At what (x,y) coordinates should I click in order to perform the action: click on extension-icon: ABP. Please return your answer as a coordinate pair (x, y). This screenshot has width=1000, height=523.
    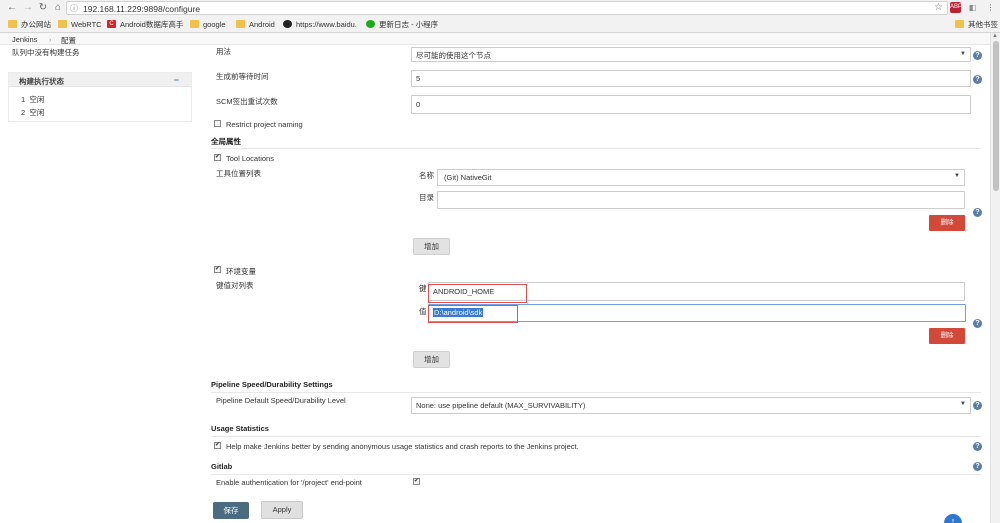
    Looking at the image, I should click on (956, 7).